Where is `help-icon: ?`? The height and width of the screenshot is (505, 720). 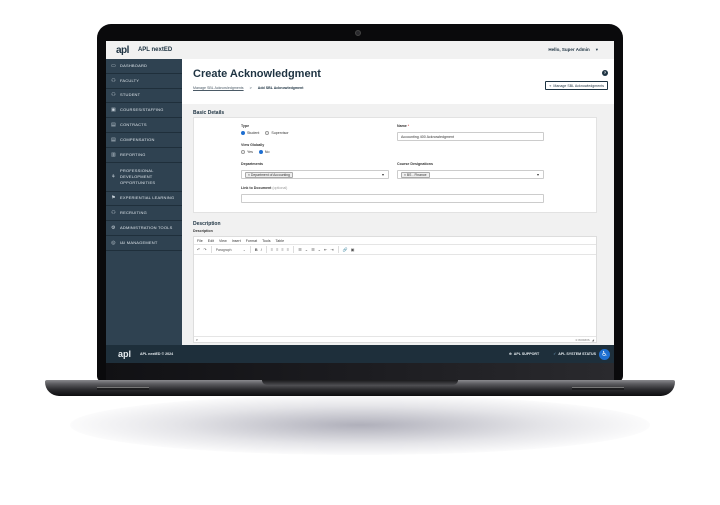
help-icon: ? is located at coordinates (605, 73).